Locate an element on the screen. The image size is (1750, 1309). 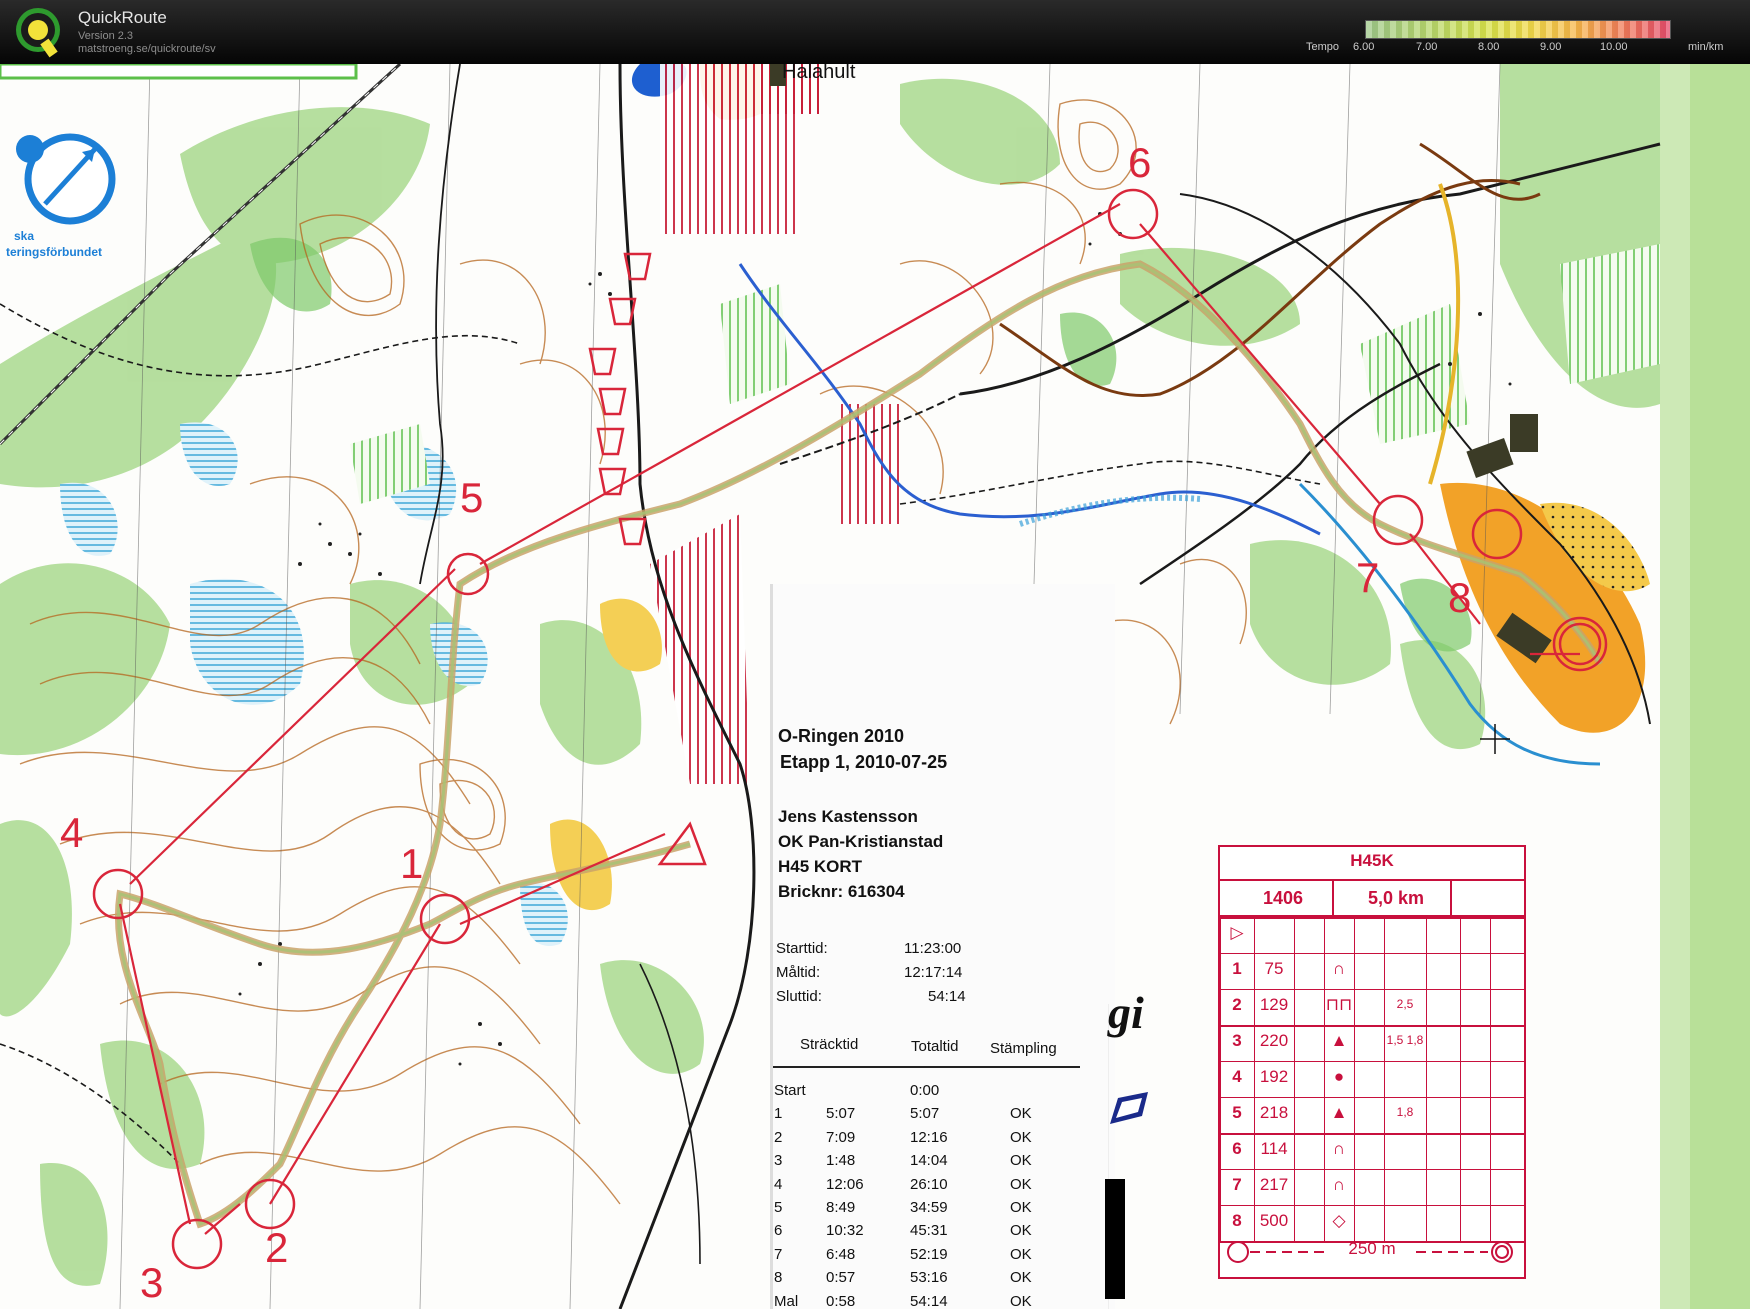
sponsor-bar is located at coordinates (1115, 1239).